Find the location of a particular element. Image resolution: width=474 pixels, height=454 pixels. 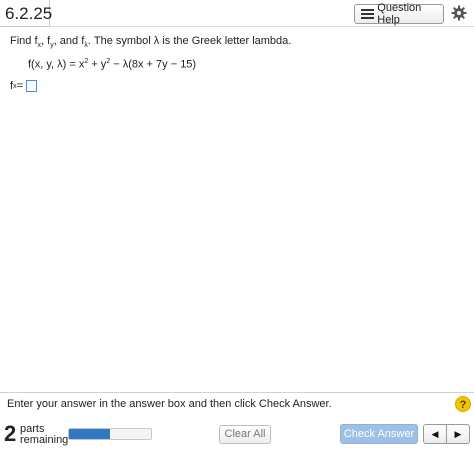

footer-divider is located at coordinates (237, 392).